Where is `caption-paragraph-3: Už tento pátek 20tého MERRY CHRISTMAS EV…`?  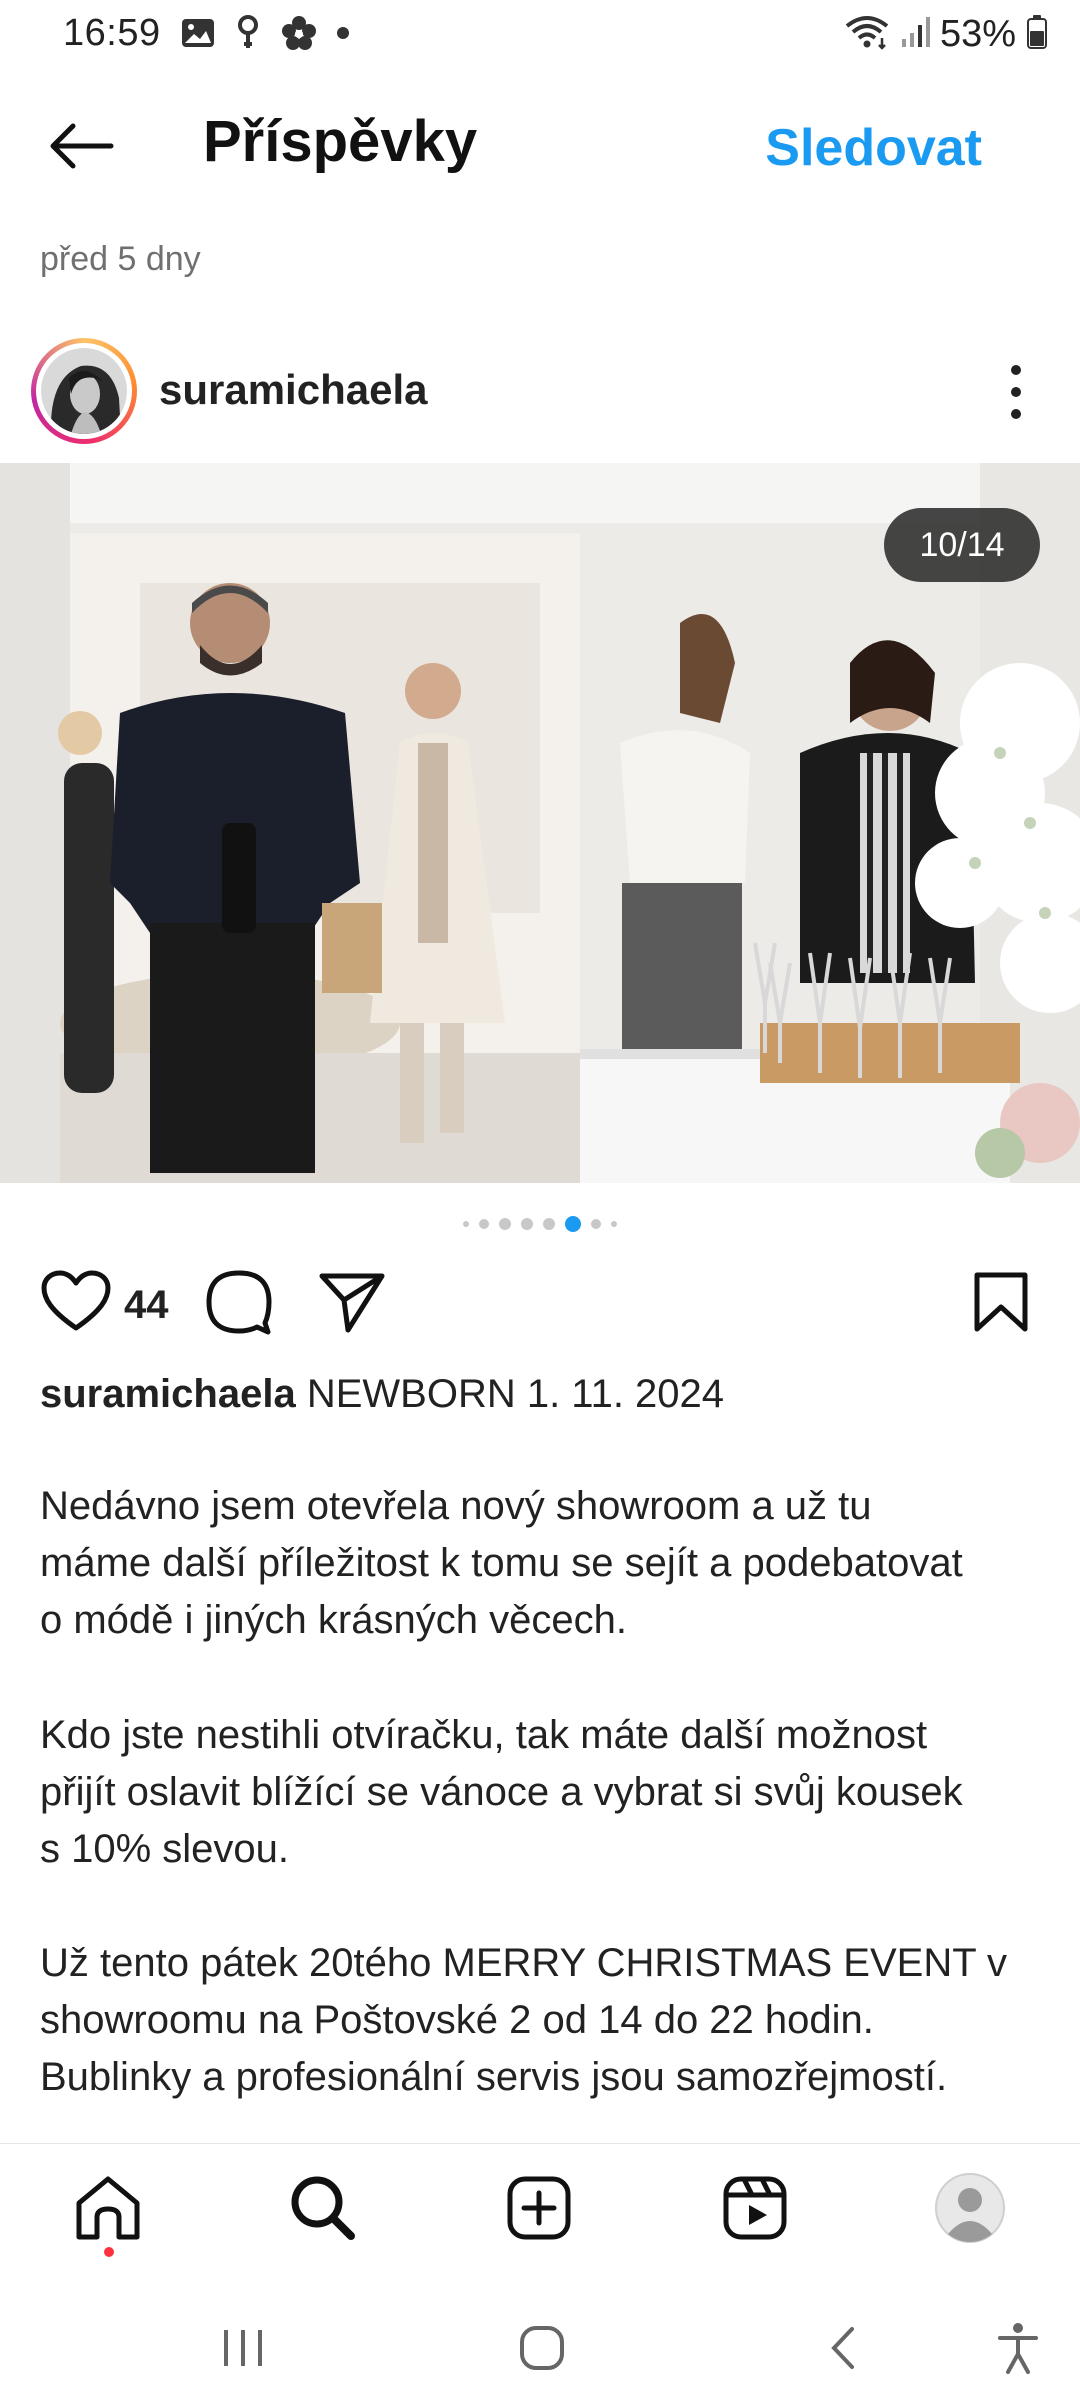
caption-paragraph-3: Už tento pátek 20tého MERRY CHRISTMAS EV… is located at coordinates (545, 2020).